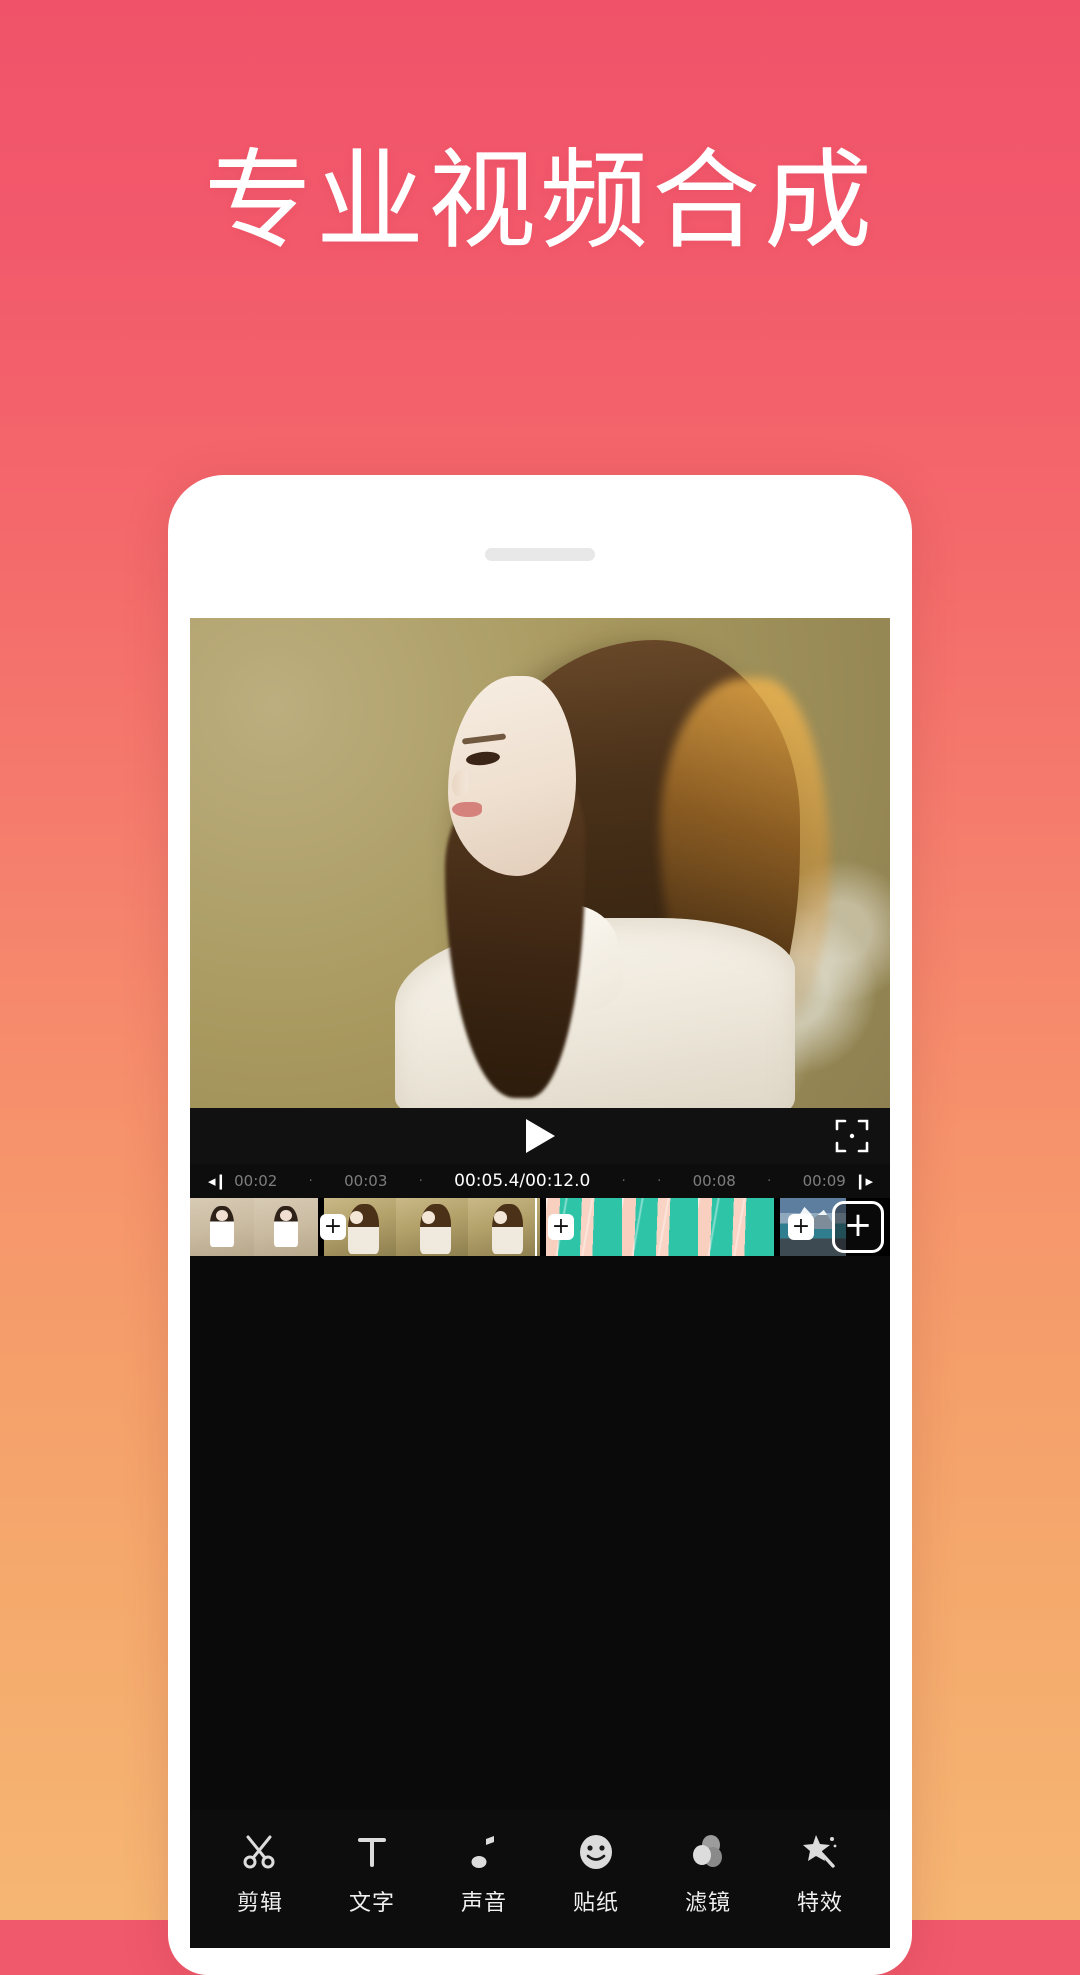  What do you see at coordinates (595, 1903) in the screenshot?
I see `toolbar-label: 贴纸` at bounding box center [595, 1903].